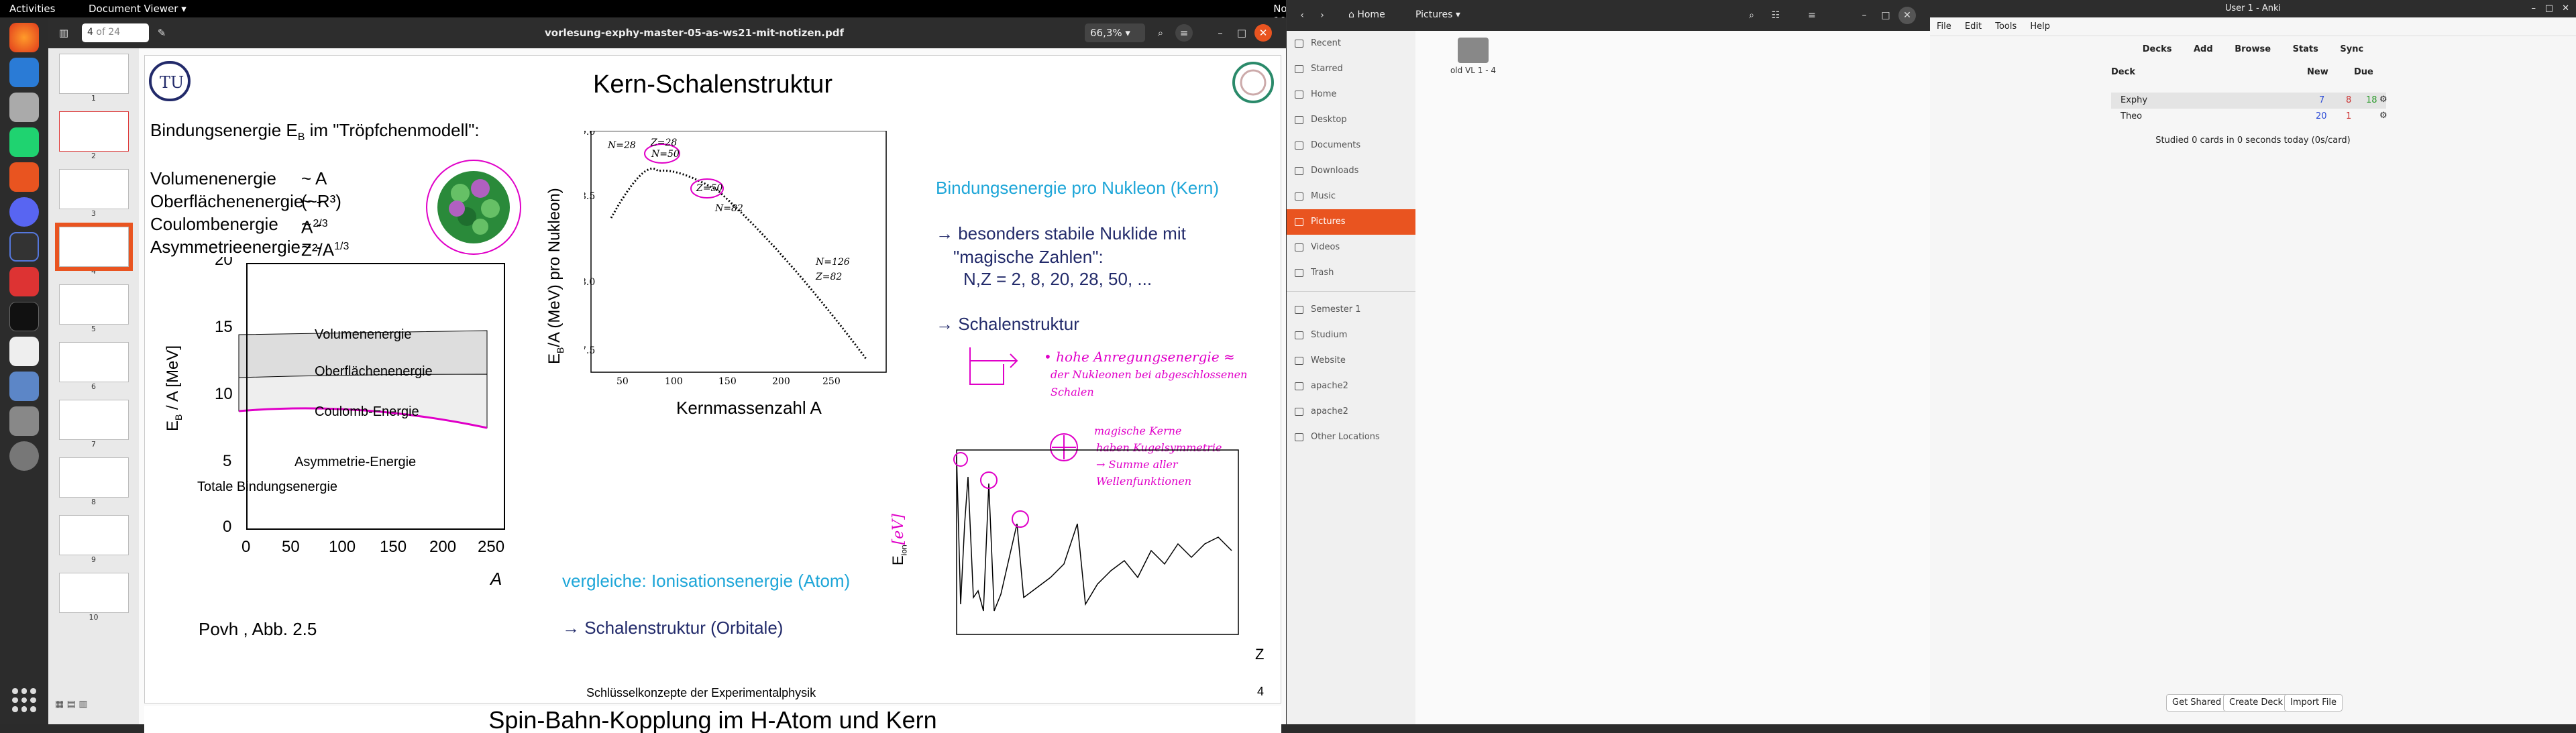 This screenshot has height=733, width=2576. What do you see at coordinates (2249, 117) in the screenshot?
I see `deck-row: Theo 20 1 ⚙` at bounding box center [2249, 117].